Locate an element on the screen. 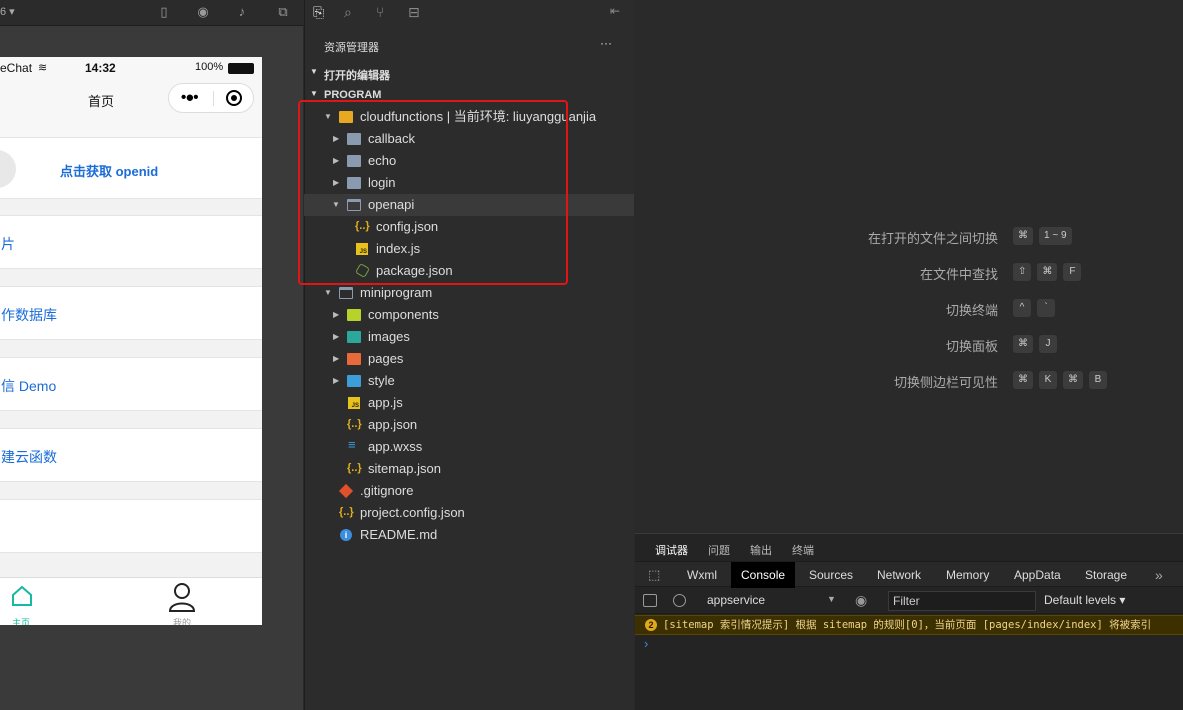 This screenshot has width=1183, height=710. tab-mine is located at coordinates (182, 599).